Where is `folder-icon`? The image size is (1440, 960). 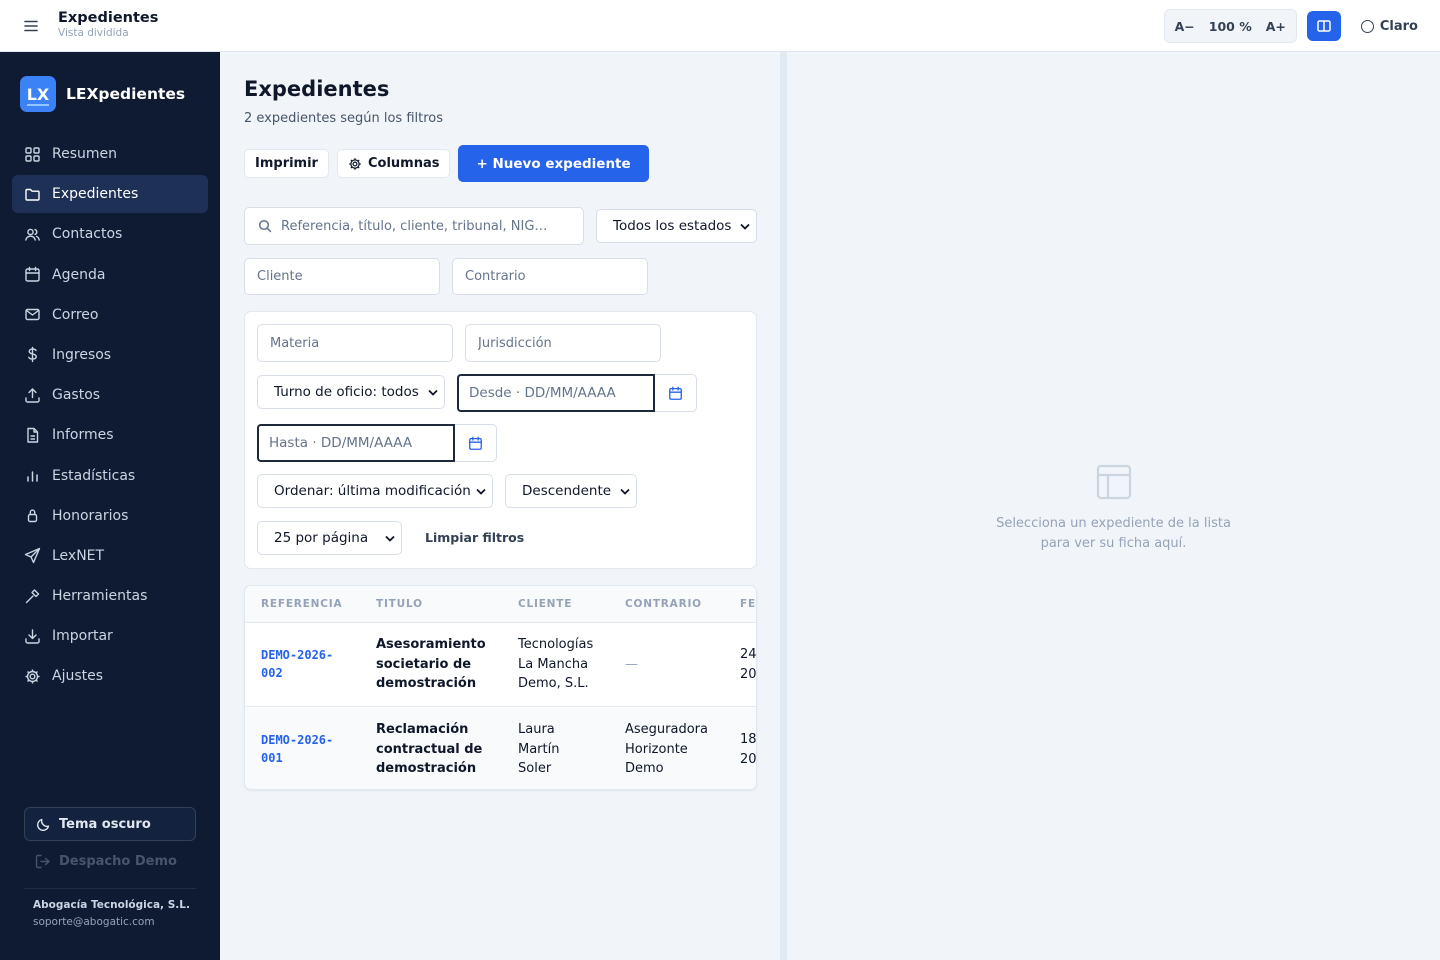
folder-icon is located at coordinates (32, 194).